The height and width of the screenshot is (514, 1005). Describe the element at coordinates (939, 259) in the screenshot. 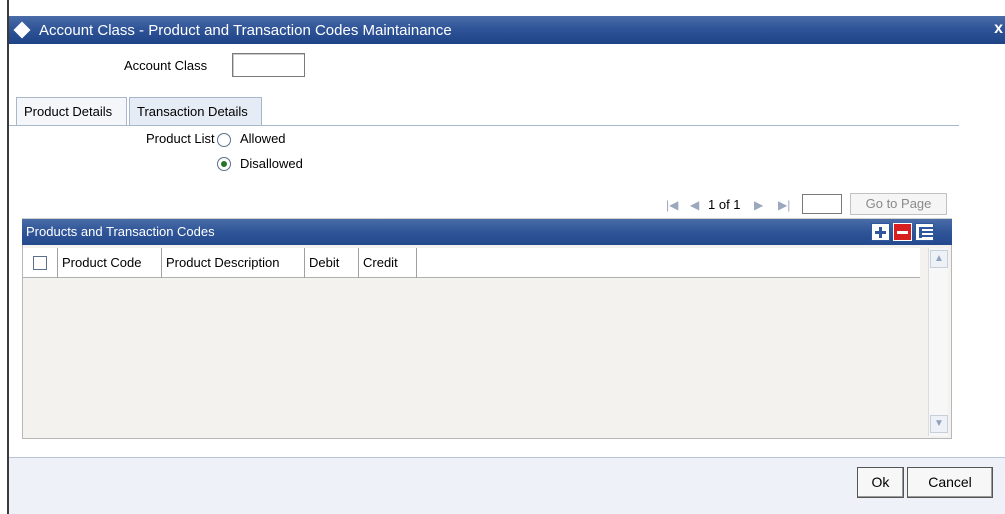

I see `scroll-up-icon: ▲` at that location.